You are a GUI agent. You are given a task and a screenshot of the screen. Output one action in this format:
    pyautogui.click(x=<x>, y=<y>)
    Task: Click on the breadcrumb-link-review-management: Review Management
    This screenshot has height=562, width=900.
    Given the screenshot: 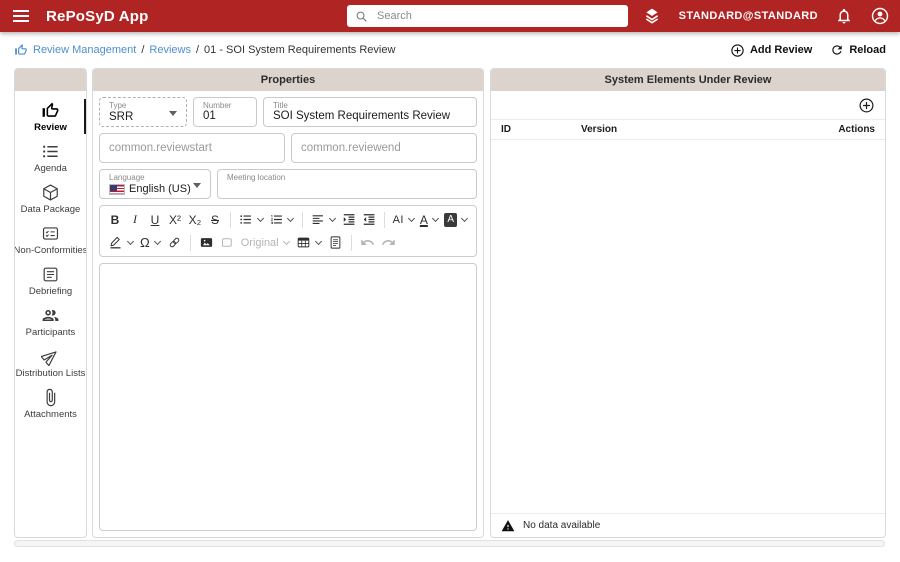 What is the action you would take?
    pyautogui.click(x=84, y=50)
    